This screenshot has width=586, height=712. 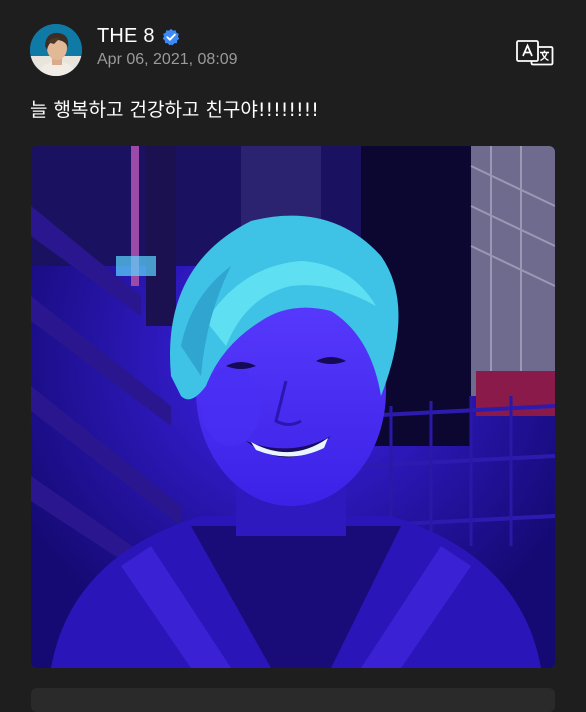 I want to click on post-timestamp: Apr 06, 2021, 08:09, so click(x=167, y=59).